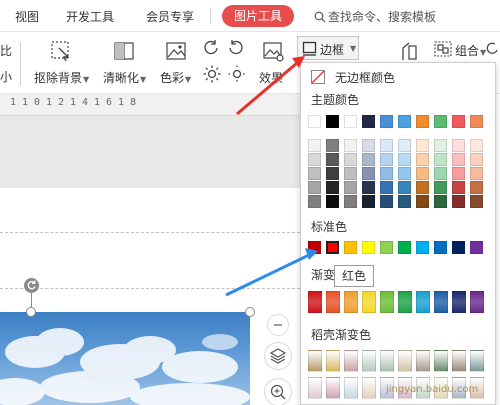 The height and width of the screenshot is (405, 500). What do you see at coordinates (211, 47) in the screenshot?
I see `rotate-left-icon` at bounding box center [211, 47].